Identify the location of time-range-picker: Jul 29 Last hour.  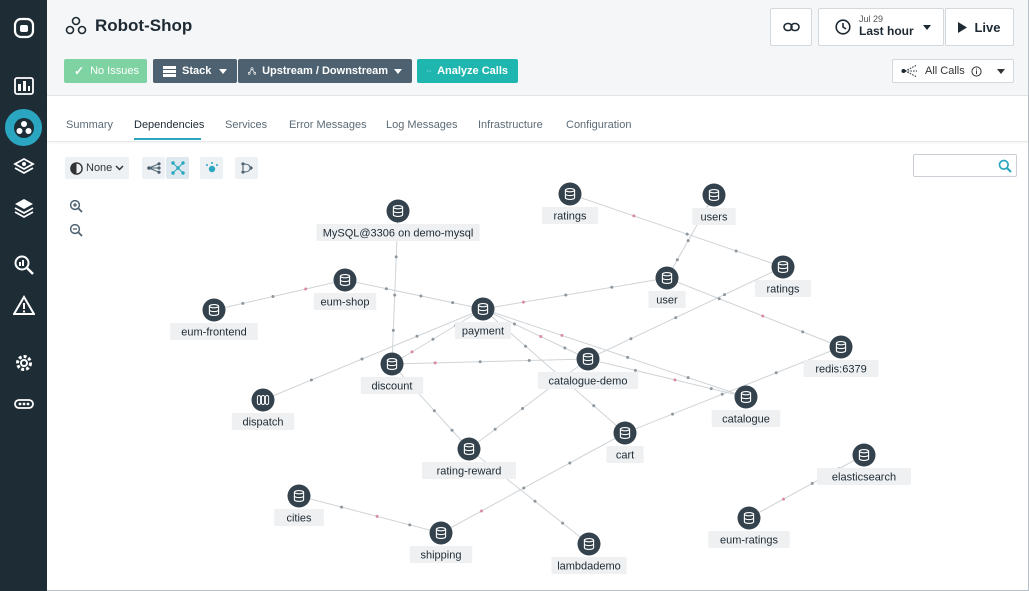
(881, 27).